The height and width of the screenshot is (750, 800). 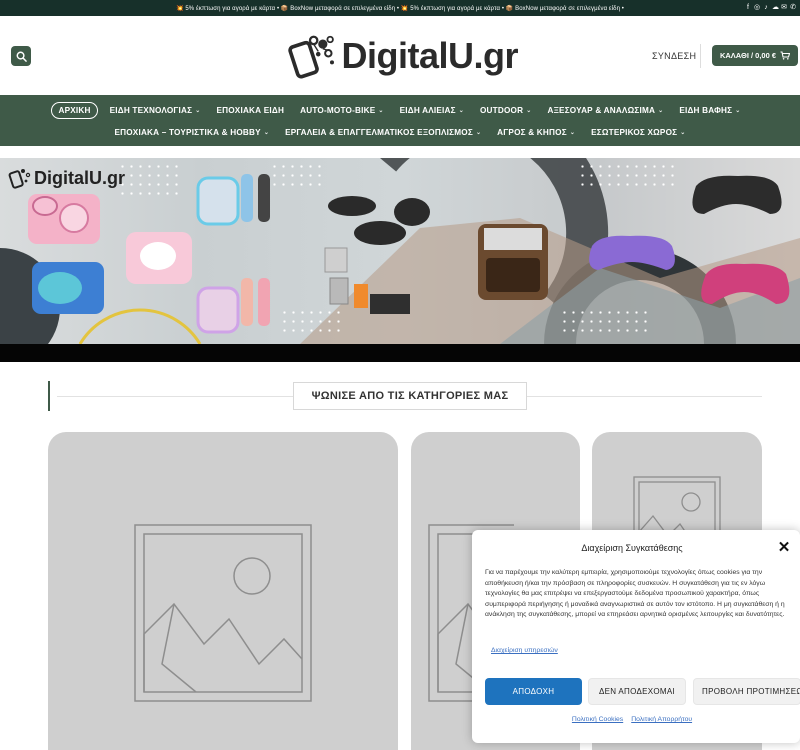 I want to click on site-logo: DigitalU.gr, so click(x=403, y=56).